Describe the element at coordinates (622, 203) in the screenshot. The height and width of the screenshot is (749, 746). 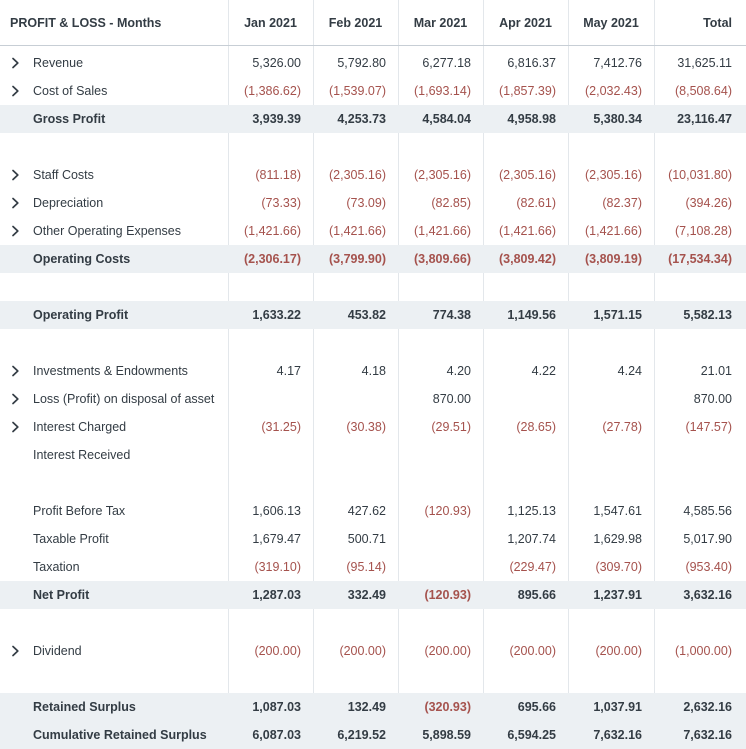
I see `value-cell: (82.37)` at that location.